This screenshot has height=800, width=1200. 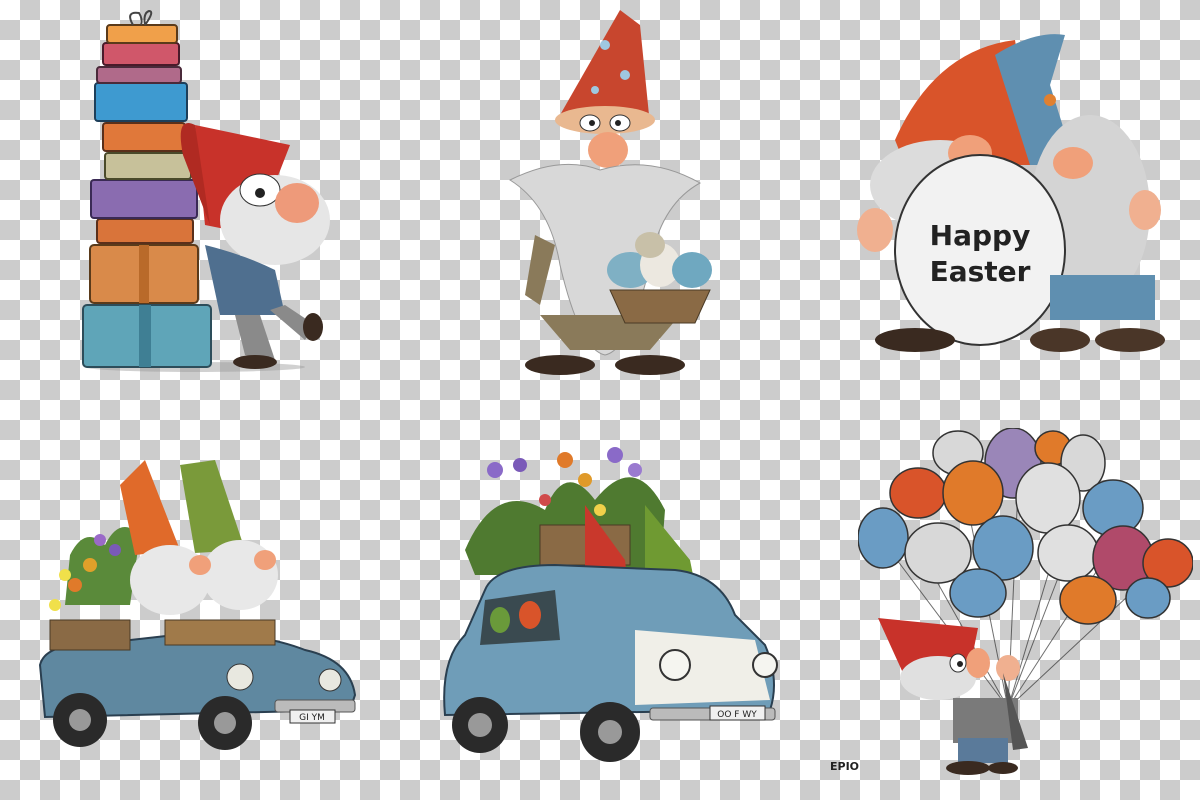 I want to click on gnome-with-egg-basket, so click(x=610, y=192).